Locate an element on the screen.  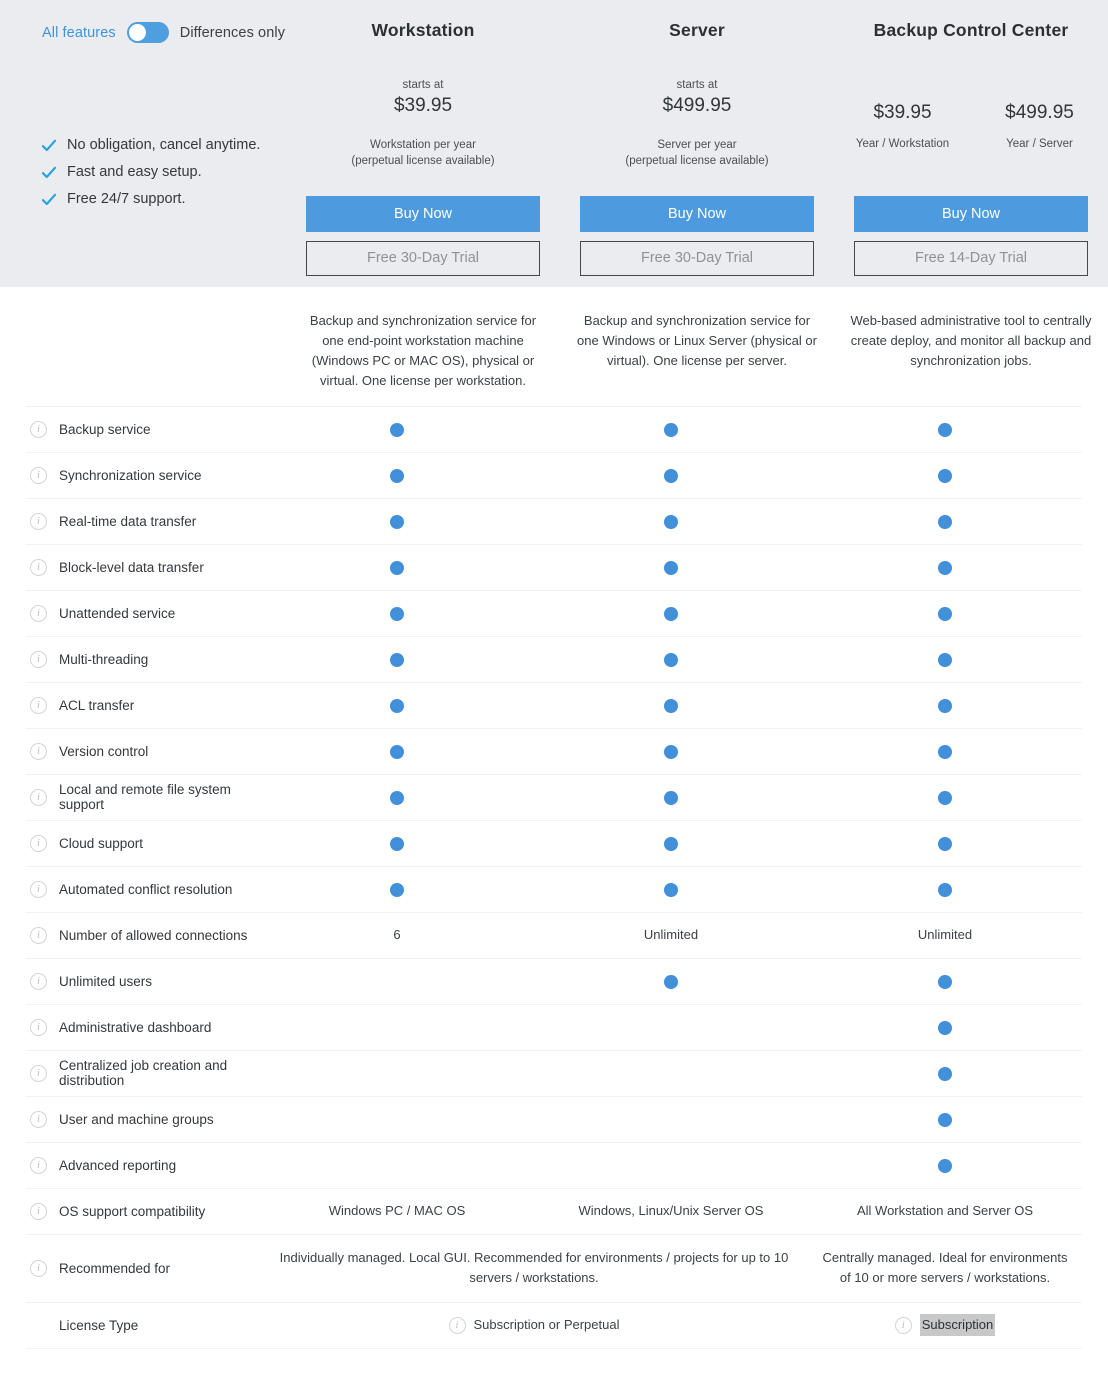
license-value-text-highlighted: Subscription is located at coordinates (957, 1325).